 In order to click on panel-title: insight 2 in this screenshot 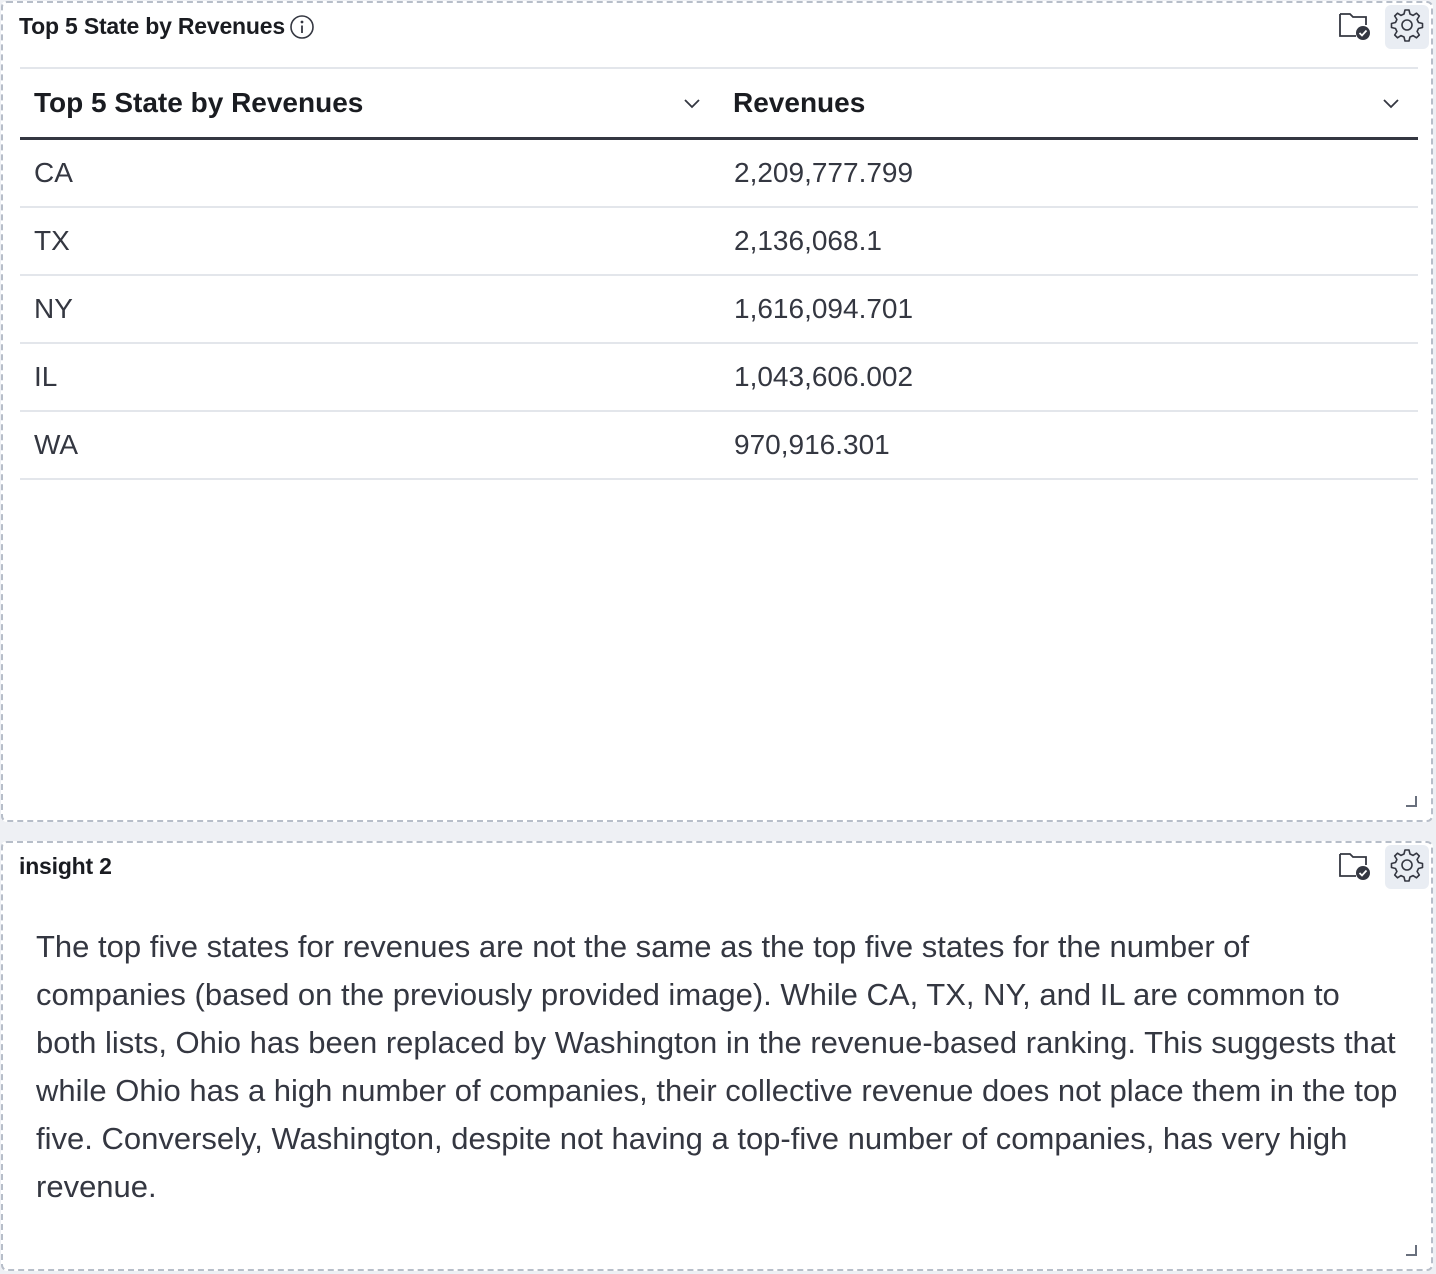, I will do `click(65, 866)`.